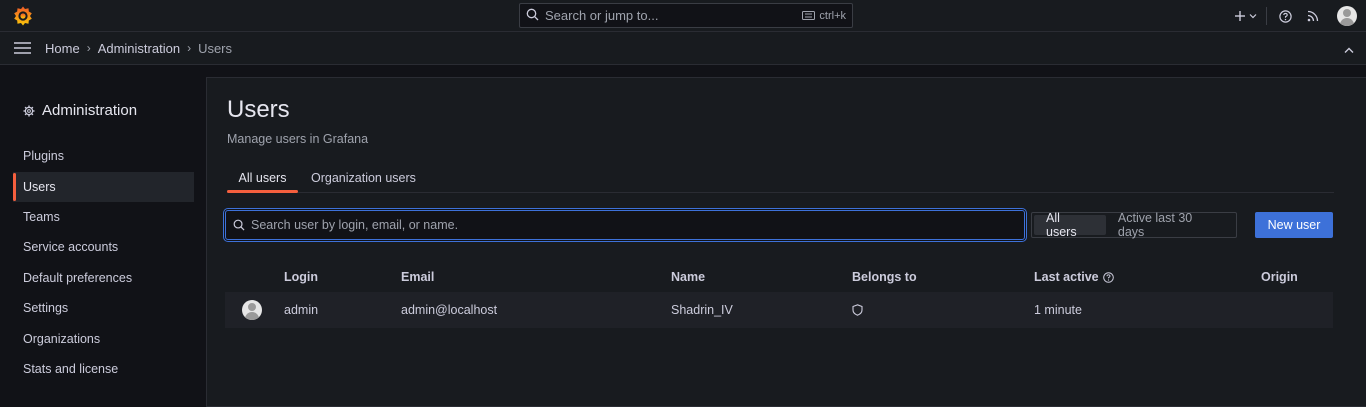 Image resolution: width=1366 pixels, height=407 pixels. Describe the element at coordinates (29, 110) in the screenshot. I see `gear-icon` at that location.